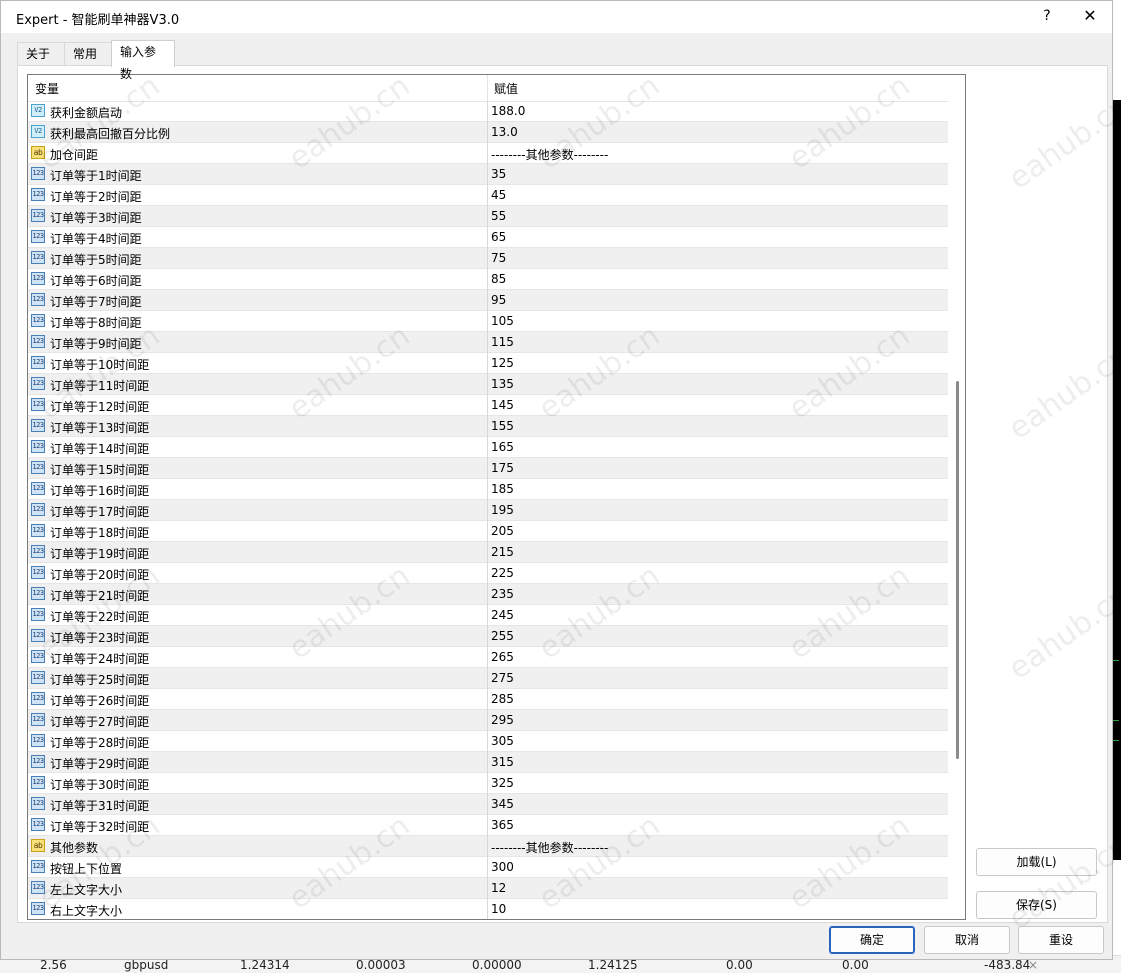 This screenshot has height=973, width=1121. What do you see at coordinates (41, 54) in the screenshot?
I see `tab-about: 关于` at bounding box center [41, 54].